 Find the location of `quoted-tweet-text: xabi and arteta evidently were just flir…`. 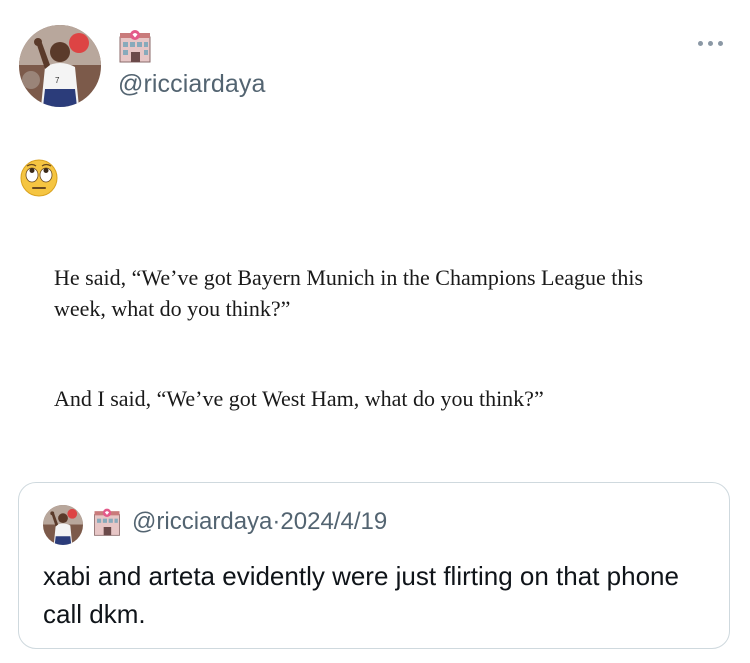

quoted-tweet-text: xabi and arteta evidently were just flir… is located at coordinates (361, 595).